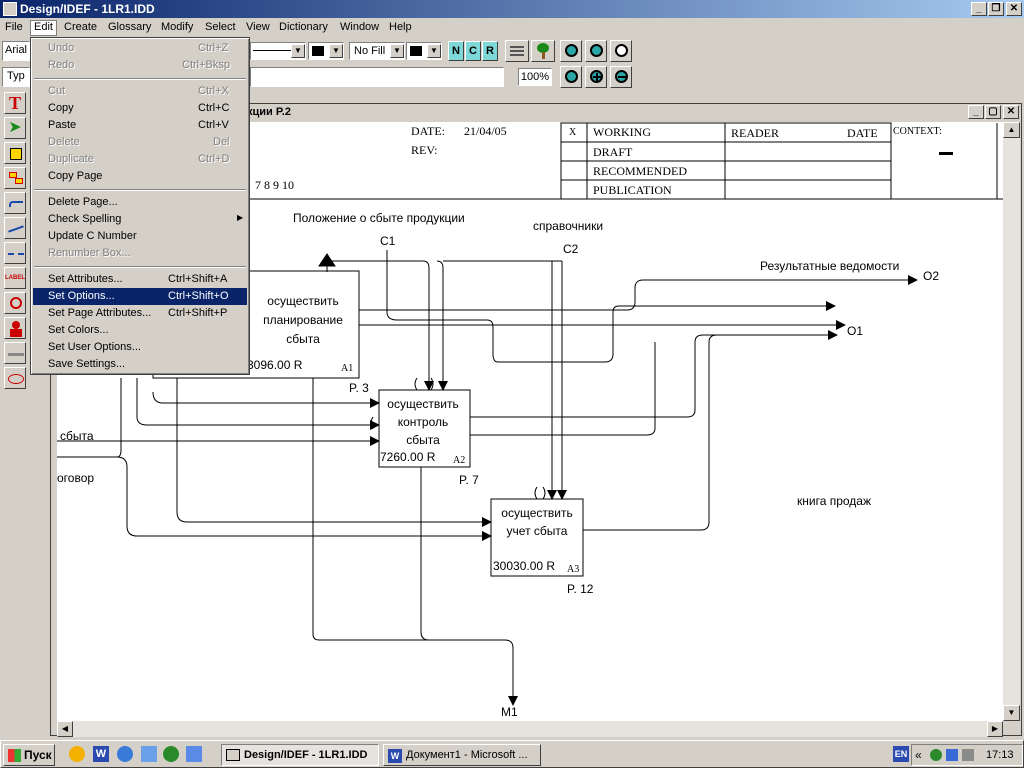 The image size is (1024, 768). Describe the element at coordinates (16, 77) in the screenshot. I see `type-field: Typ` at that location.